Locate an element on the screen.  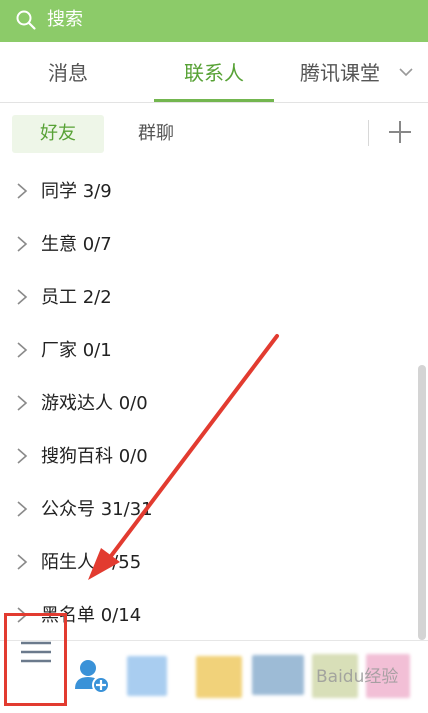
scrollbar is located at coordinates (422, 502).